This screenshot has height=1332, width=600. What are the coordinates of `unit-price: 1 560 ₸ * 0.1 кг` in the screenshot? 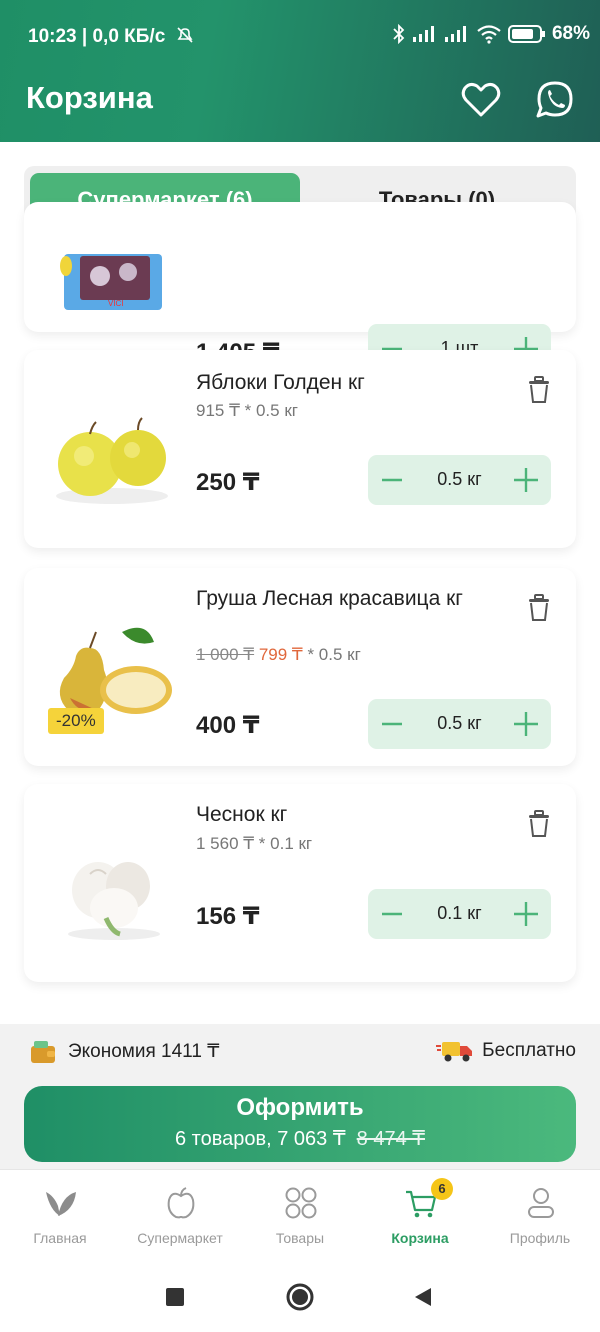 It's located at (254, 843).